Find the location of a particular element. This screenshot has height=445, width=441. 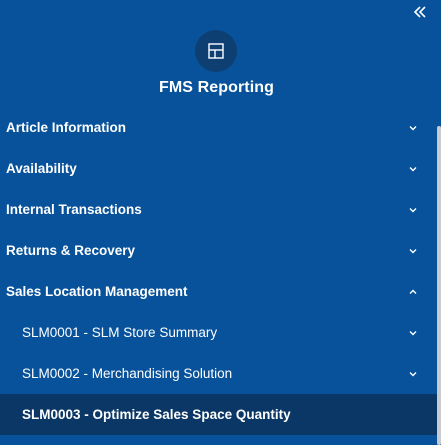

app-logo is located at coordinates (216, 51).